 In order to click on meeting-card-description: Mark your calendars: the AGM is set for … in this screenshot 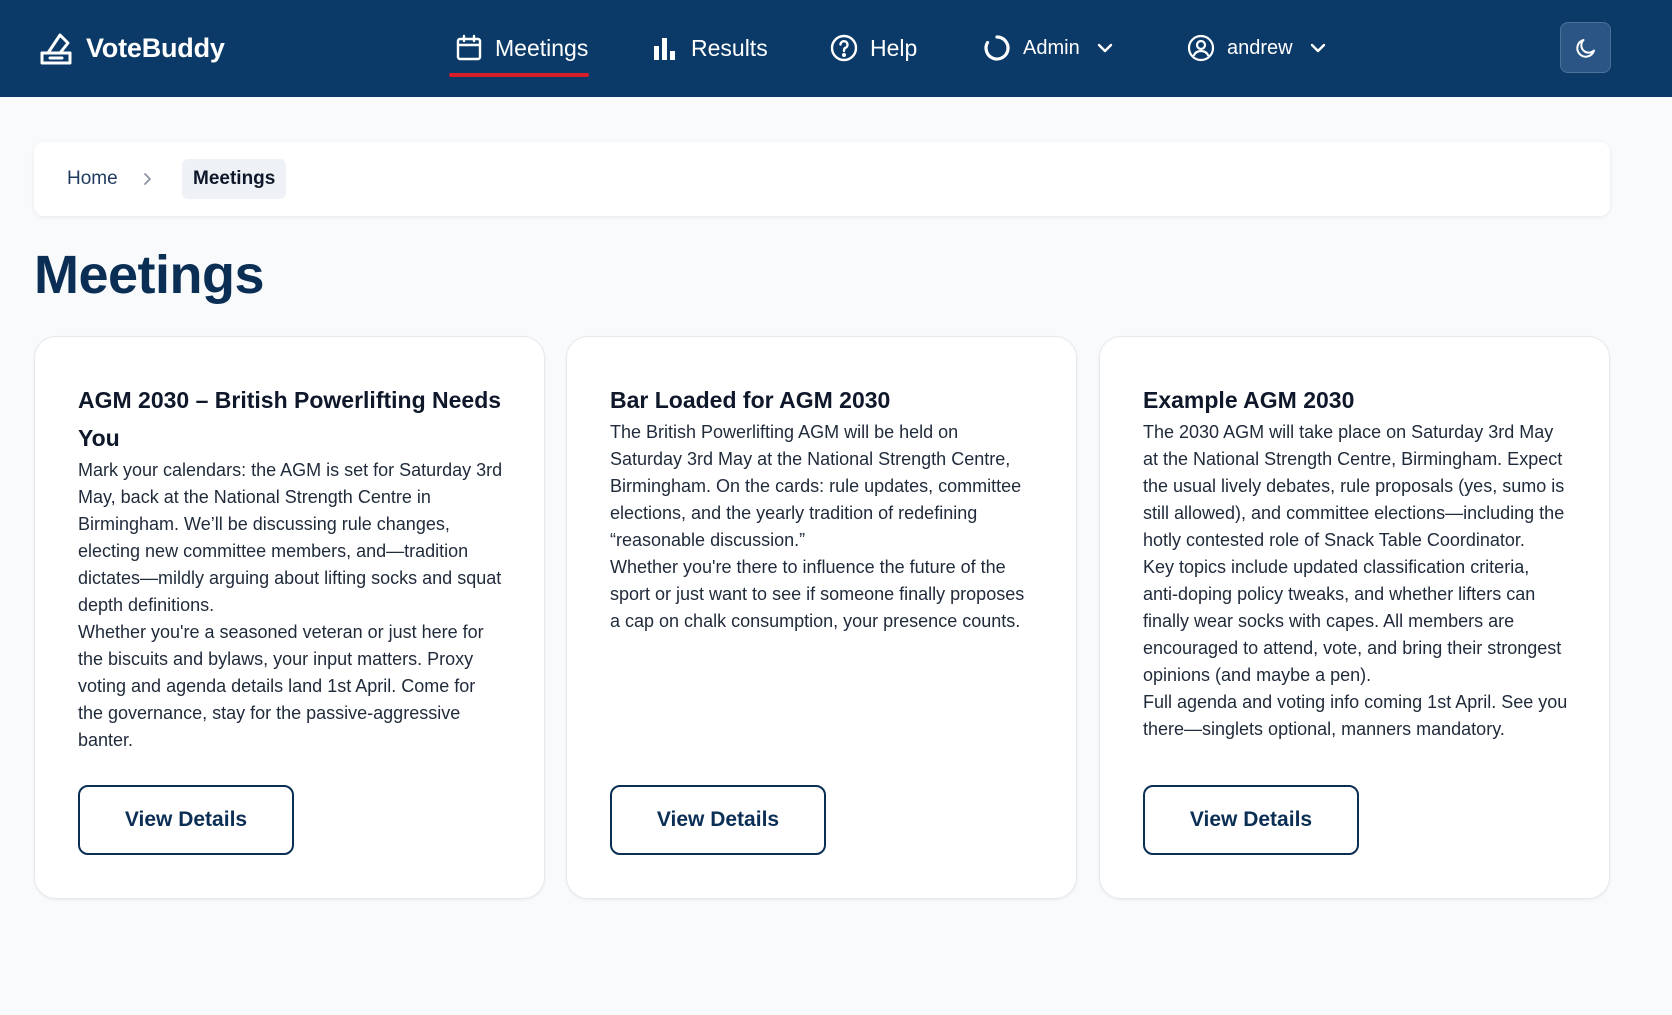, I will do `click(290, 605)`.